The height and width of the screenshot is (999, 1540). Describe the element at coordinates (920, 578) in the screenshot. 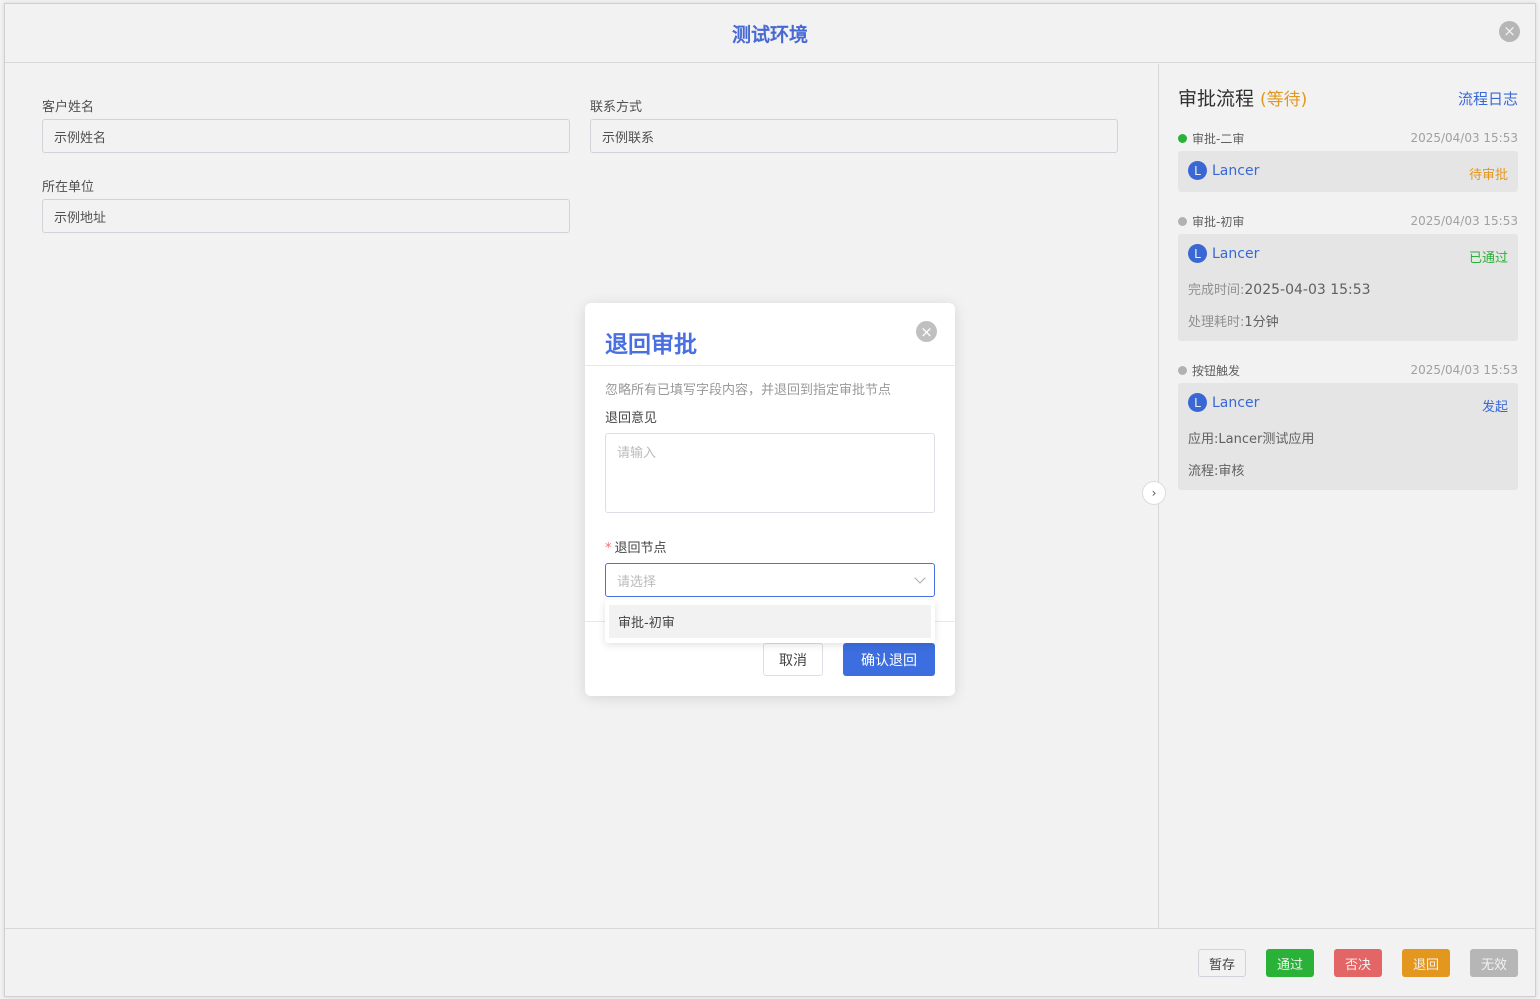

I see `chevron-down-icon` at that location.